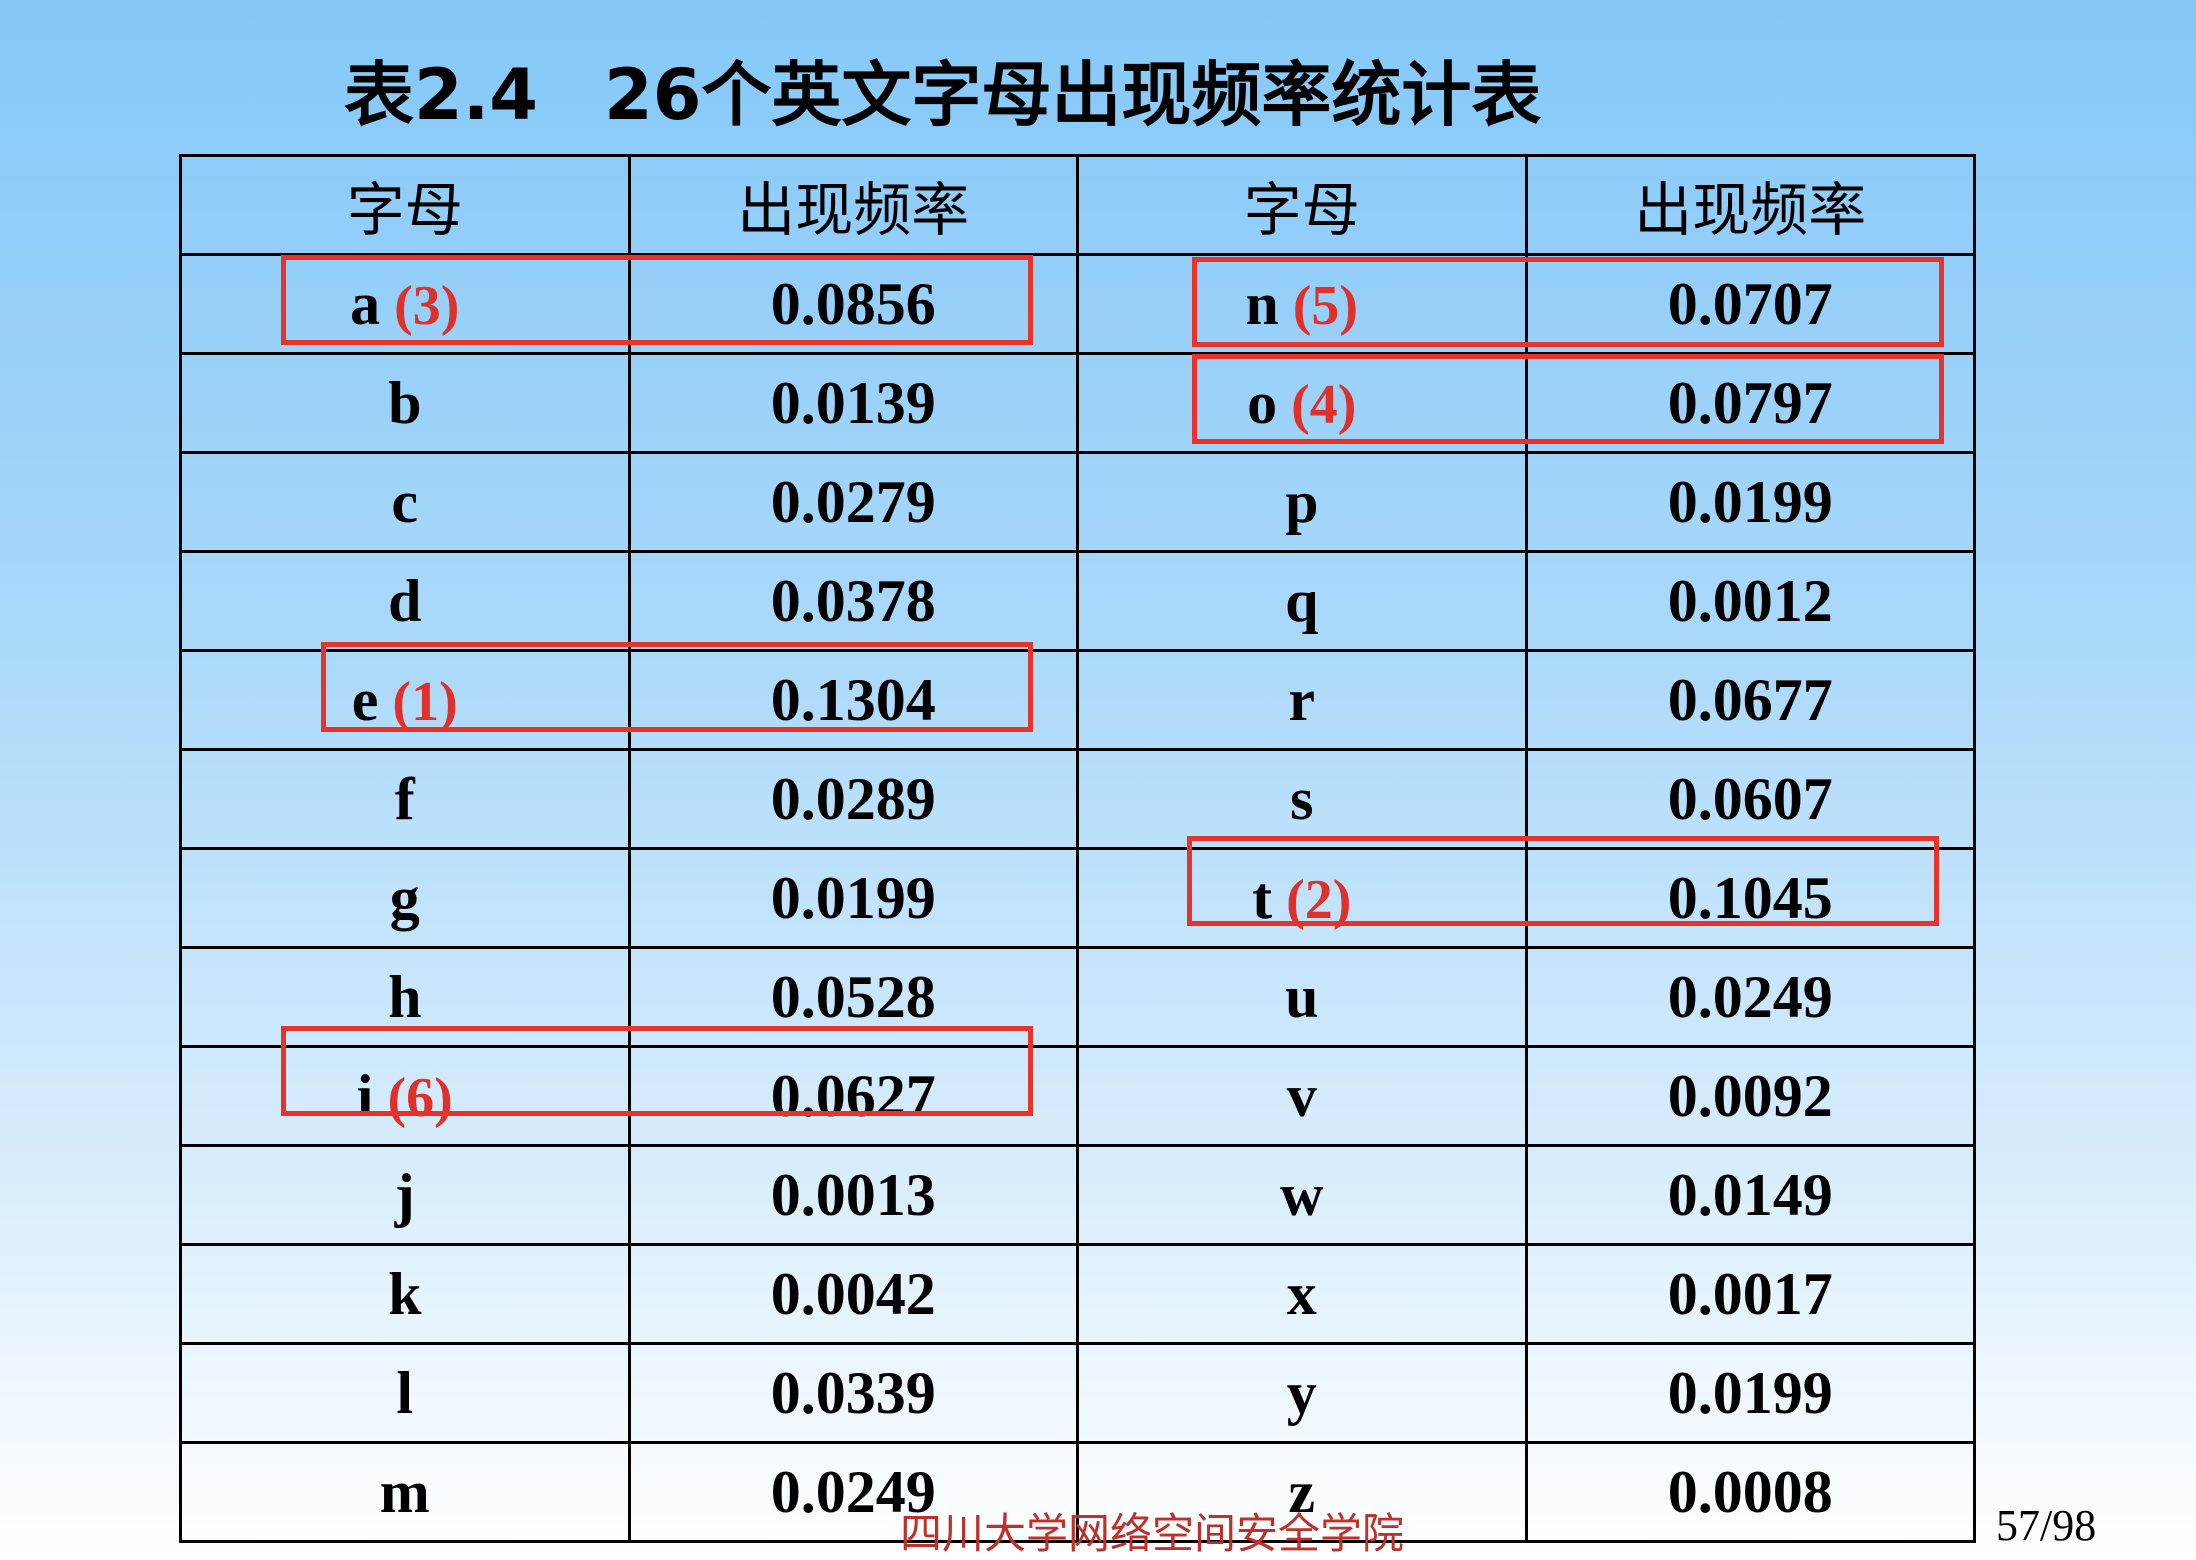 The height and width of the screenshot is (1560, 2196). What do you see at coordinates (365, 1095) in the screenshot?
I see `letter: i` at bounding box center [365, 1095].